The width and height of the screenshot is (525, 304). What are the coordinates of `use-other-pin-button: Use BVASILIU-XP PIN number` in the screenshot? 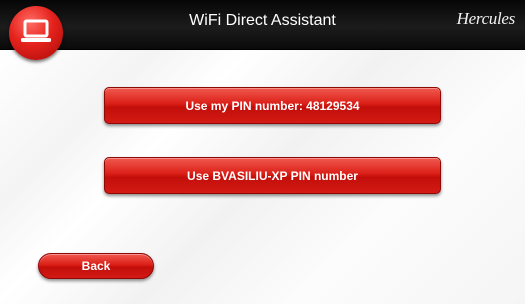 It's located at (272, 175).